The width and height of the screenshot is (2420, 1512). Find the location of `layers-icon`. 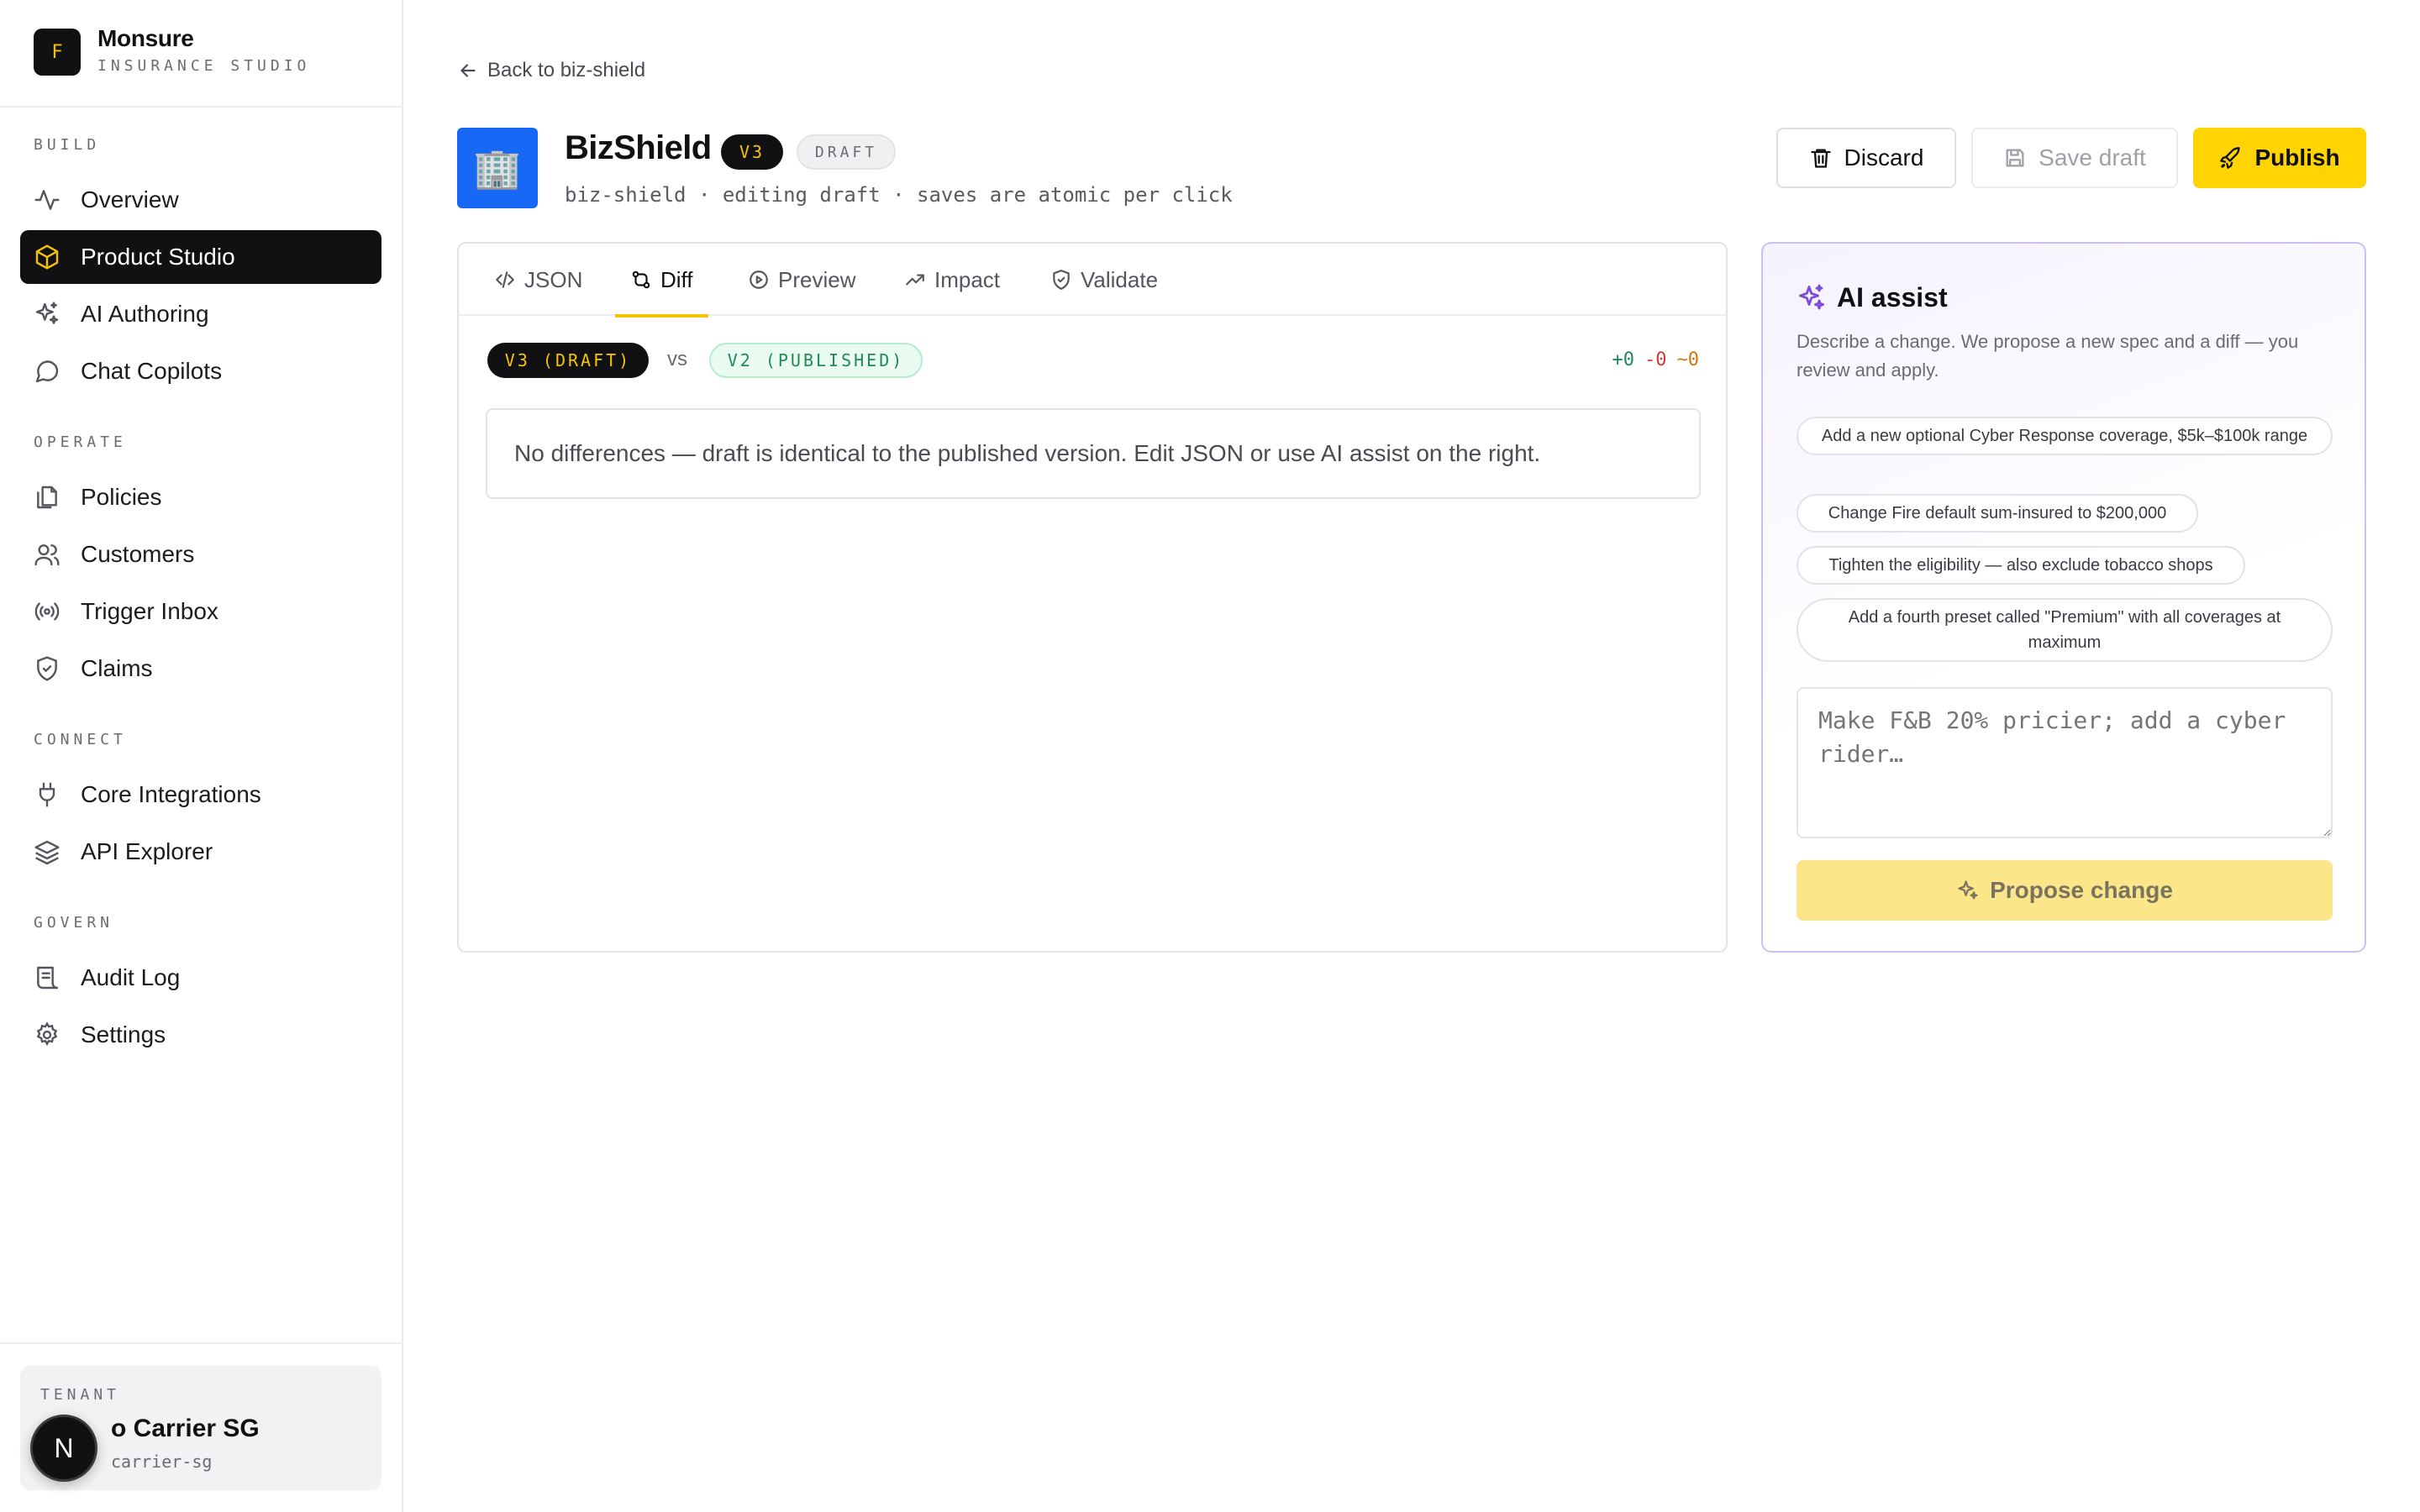

layers-icon is located at coordinates (47, 852).